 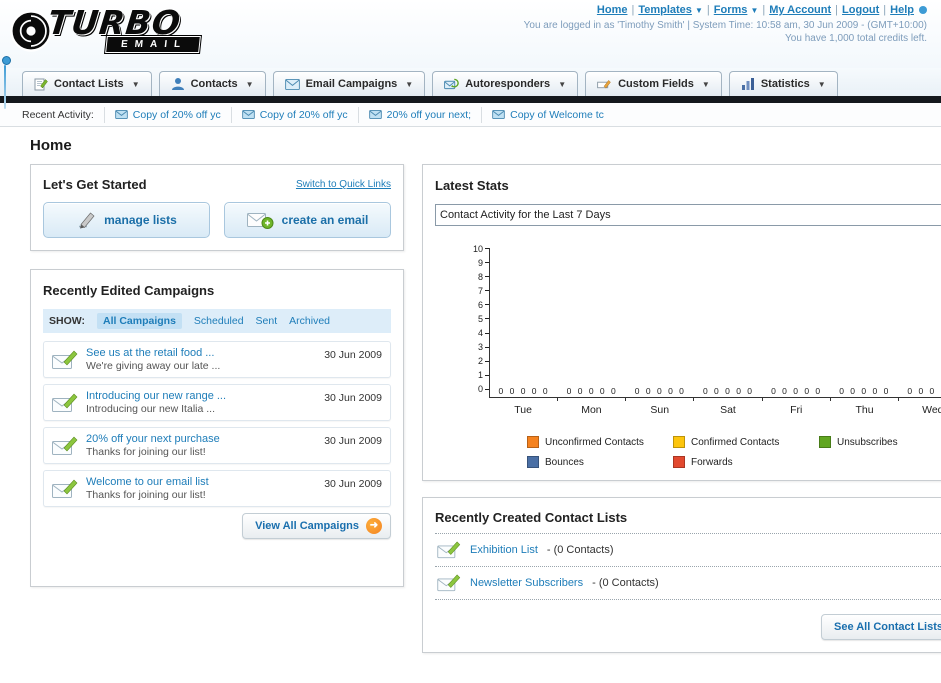 I want to click on create-email-button: create an email, so click(x=307, y=220).